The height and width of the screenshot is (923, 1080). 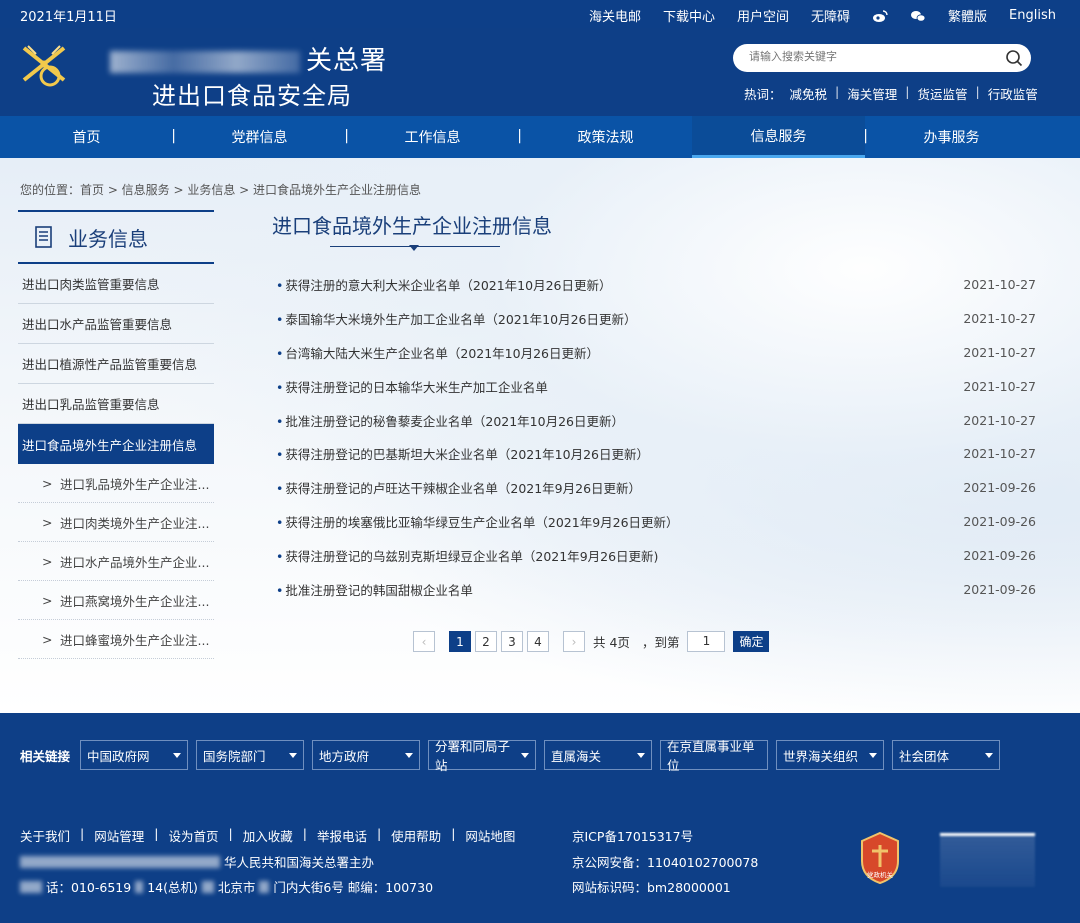 I want to click on sidebar-header: 业务信息, so click(x=116, y=237).